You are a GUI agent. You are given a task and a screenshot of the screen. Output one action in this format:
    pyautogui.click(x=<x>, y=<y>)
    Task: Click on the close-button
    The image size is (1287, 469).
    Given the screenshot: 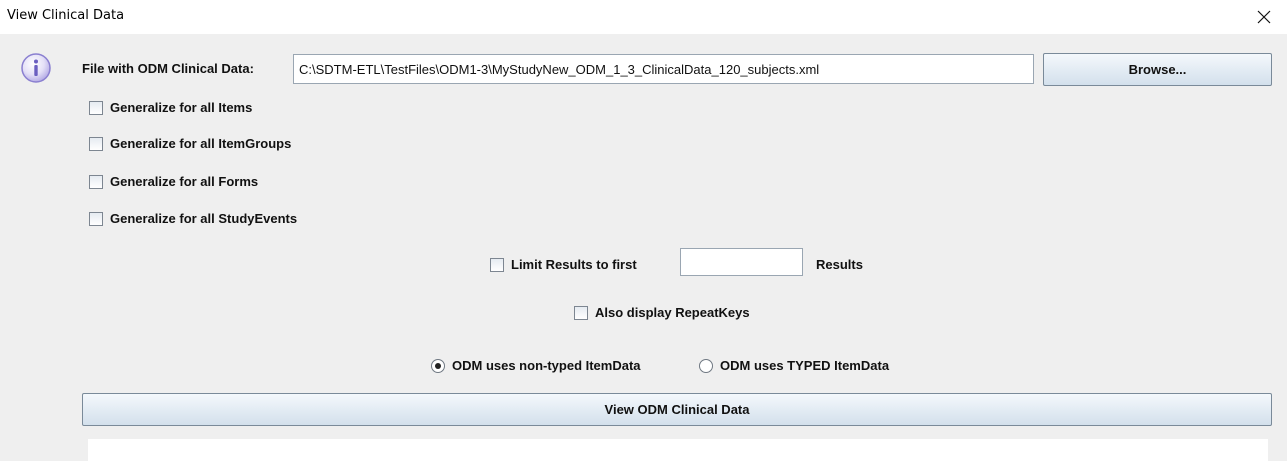 What is the action you would take?
    pyautogui.click(x=1264, y=17)
    